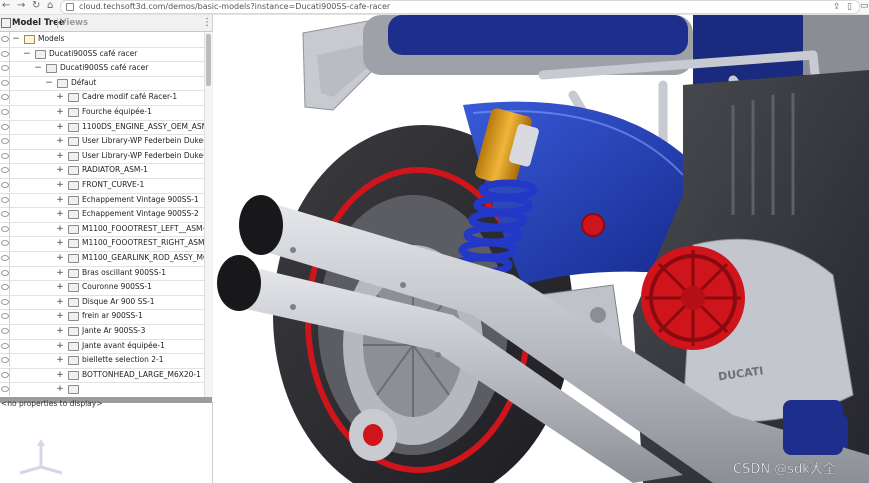  I want to click on tree-node-label: Echappement Vintage 900SS-1, so click(140, 200).